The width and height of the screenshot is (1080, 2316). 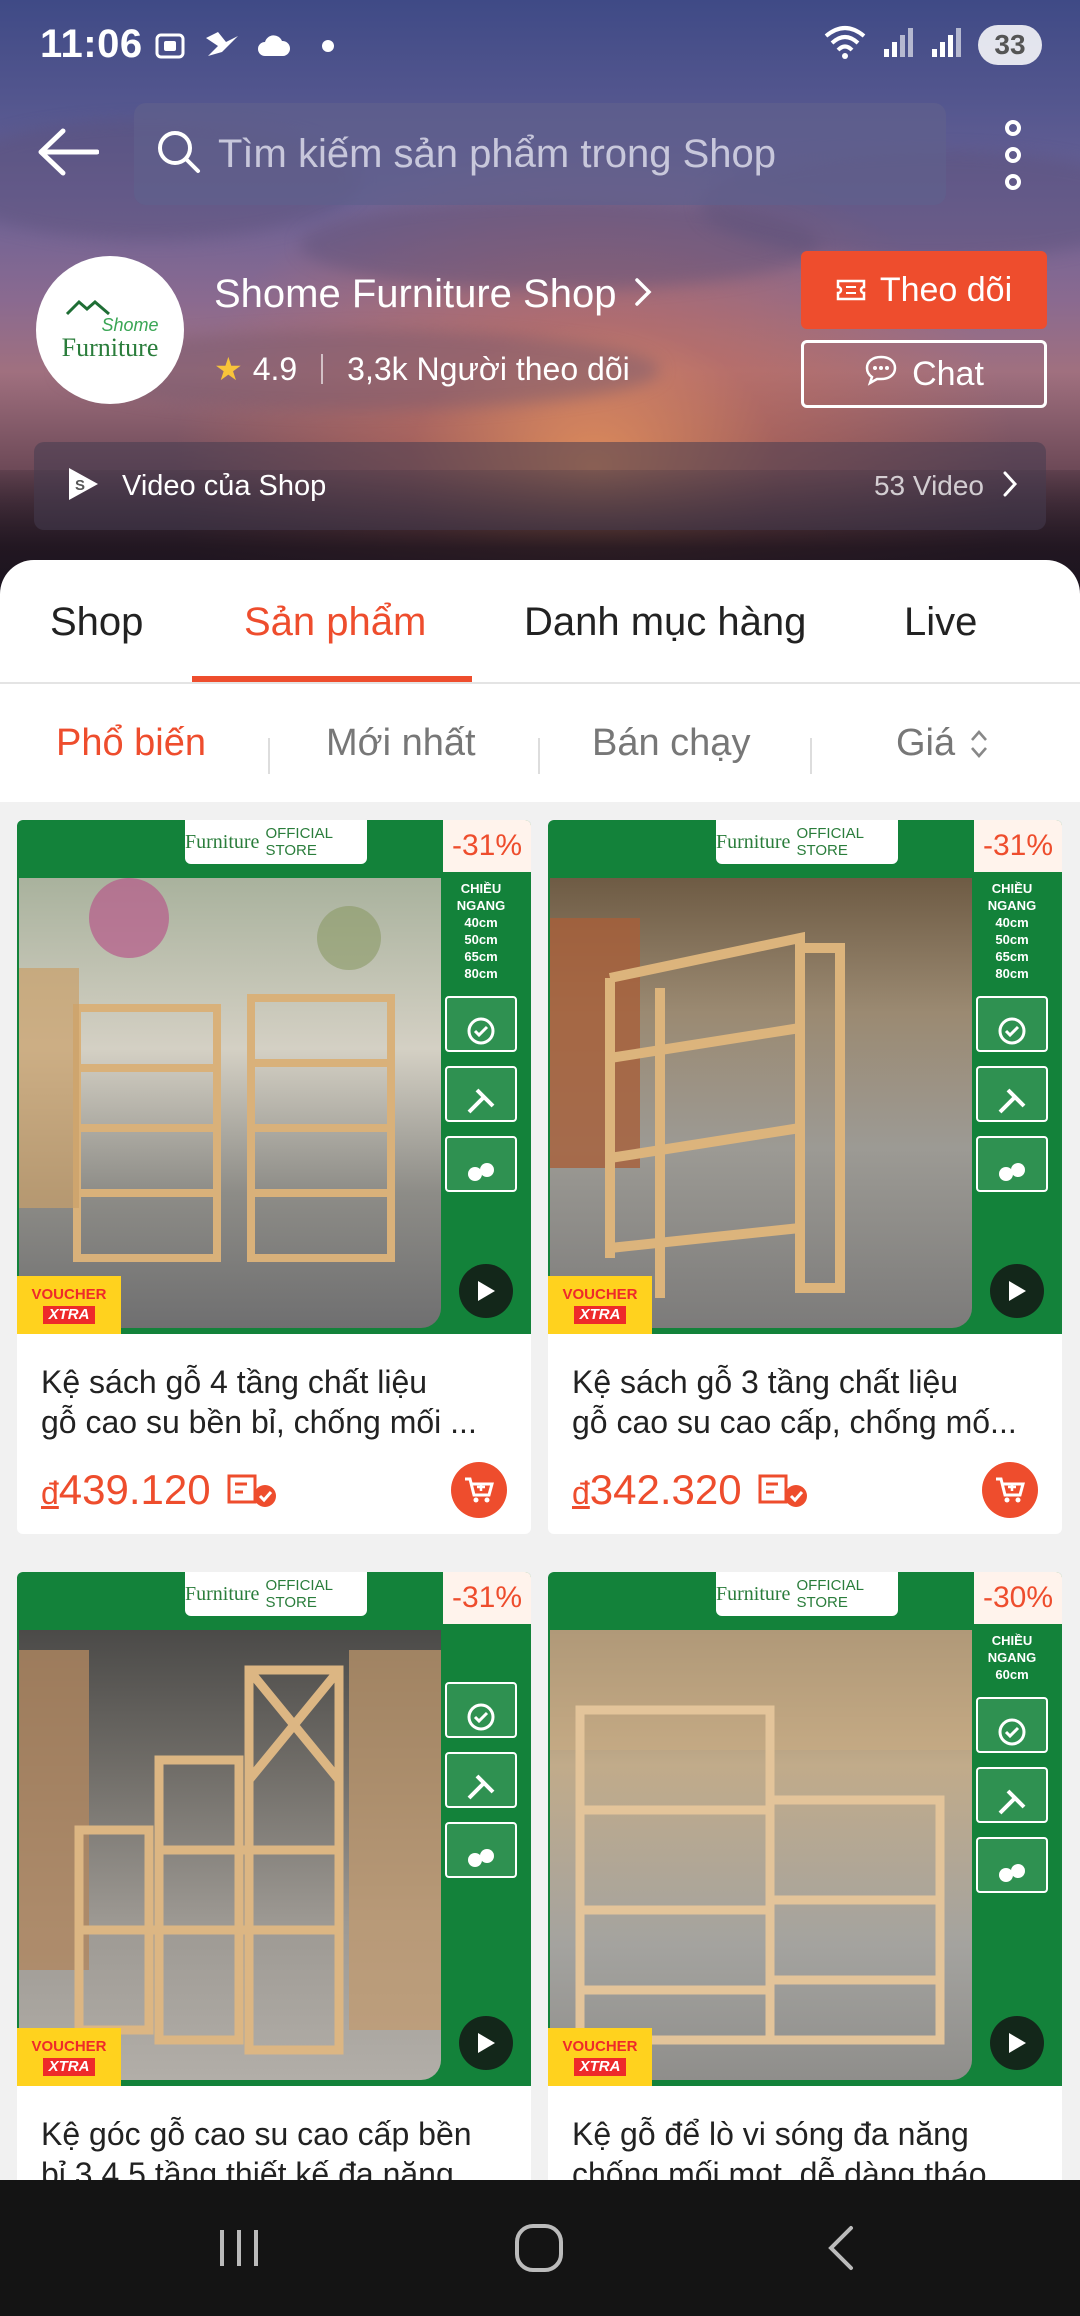 What do you see at coordinates (179, 154) in the screenshot?
I see `search-icon` at bounding box center [179, 154].